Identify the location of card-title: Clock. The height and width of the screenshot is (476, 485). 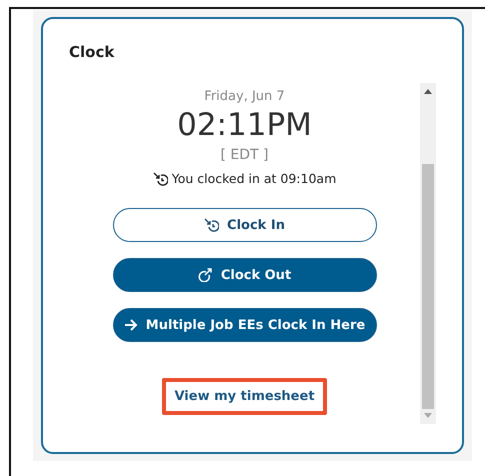
(92, 52).